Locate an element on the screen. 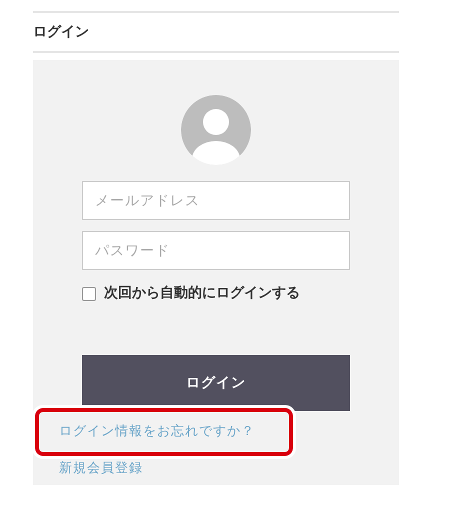  register-link: 新規会員登録 is located at coordinates (193, 468).